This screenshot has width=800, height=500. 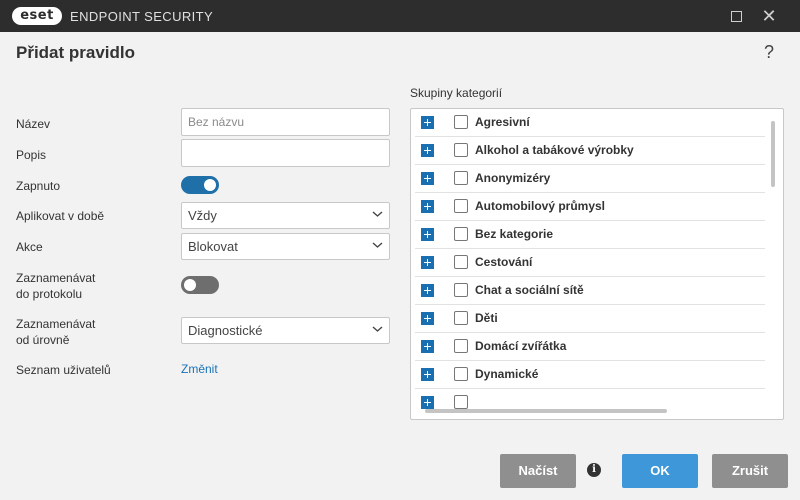 What do you see at coordinates (200, 285) in the screenshot?
I see `log-toggle` at bounding box center [200, 285].